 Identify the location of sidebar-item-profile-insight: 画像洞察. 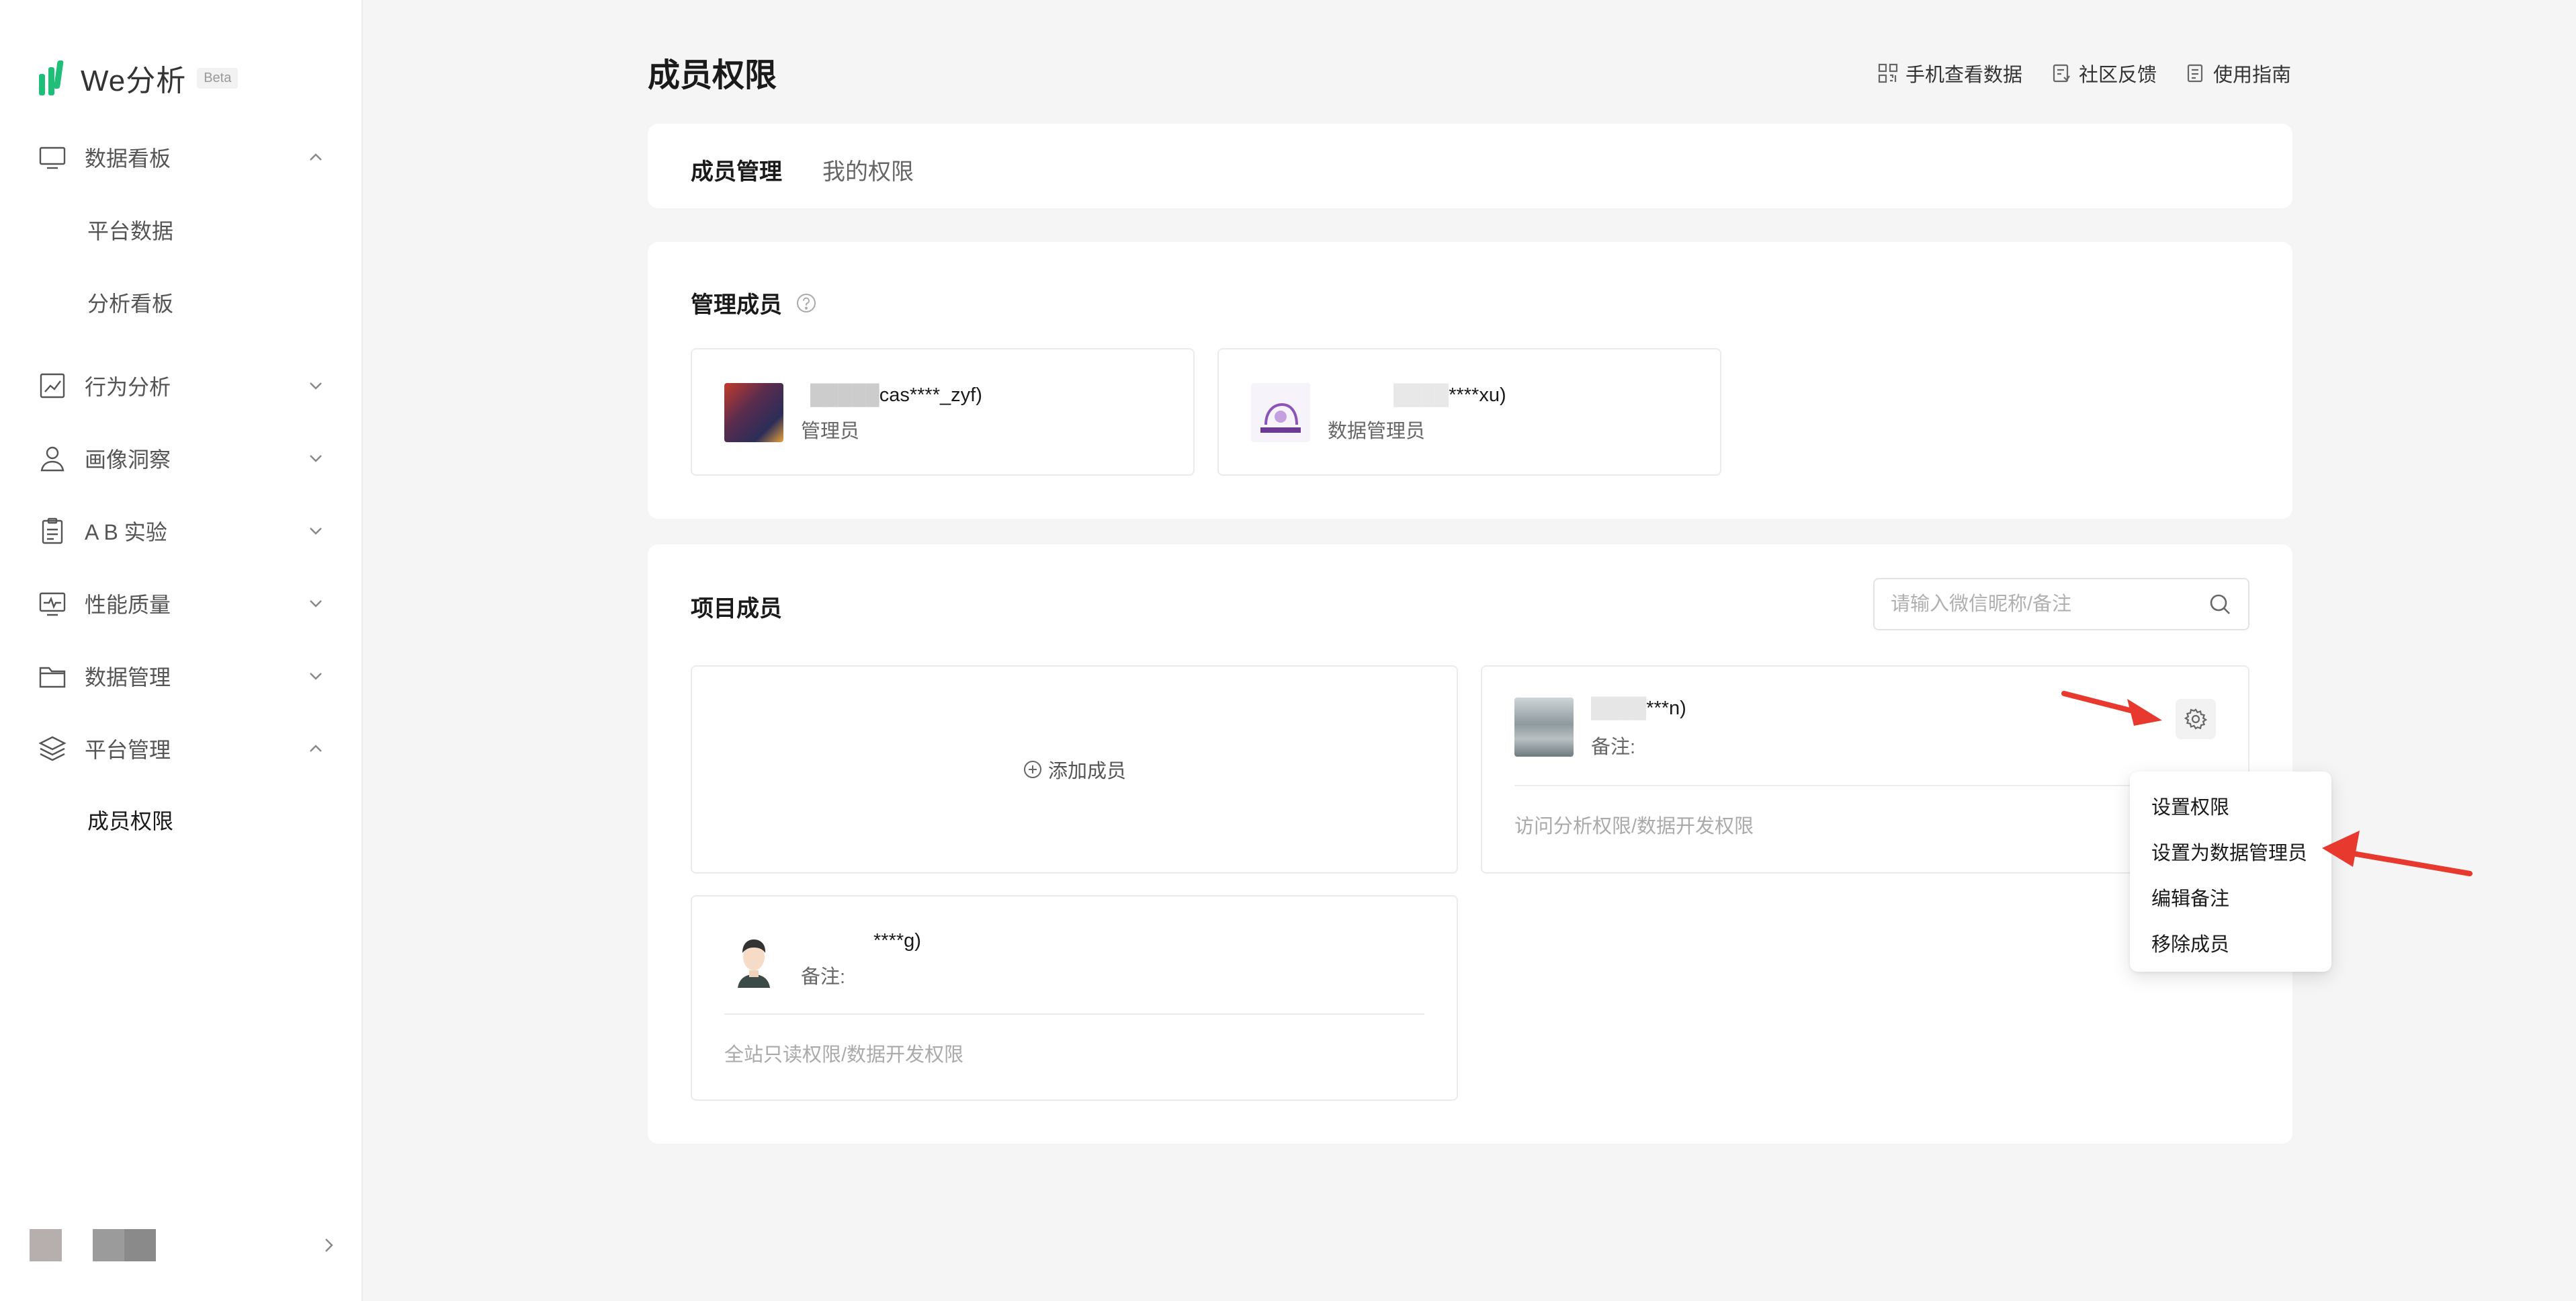
(182, 458).